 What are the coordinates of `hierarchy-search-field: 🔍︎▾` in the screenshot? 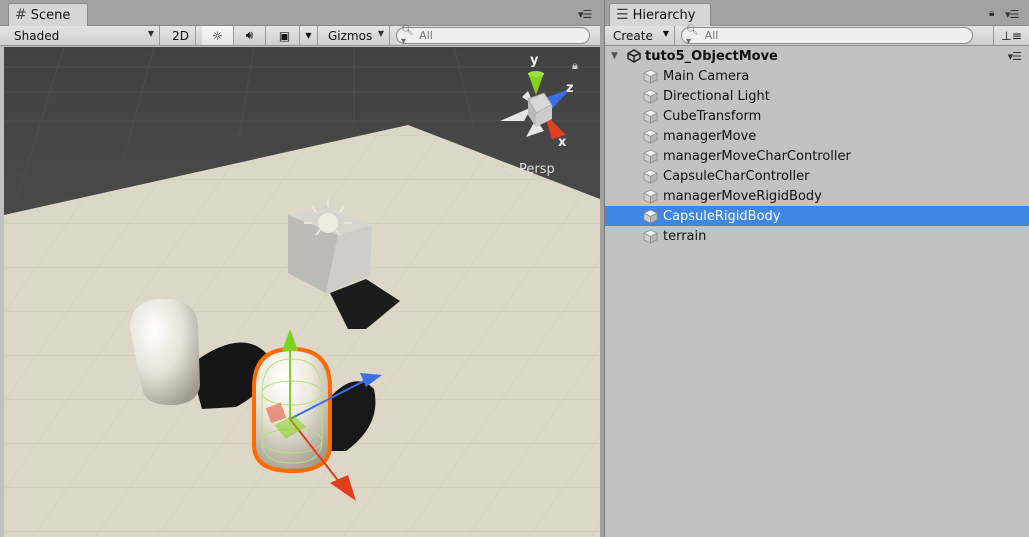 It's located at (827, 35).